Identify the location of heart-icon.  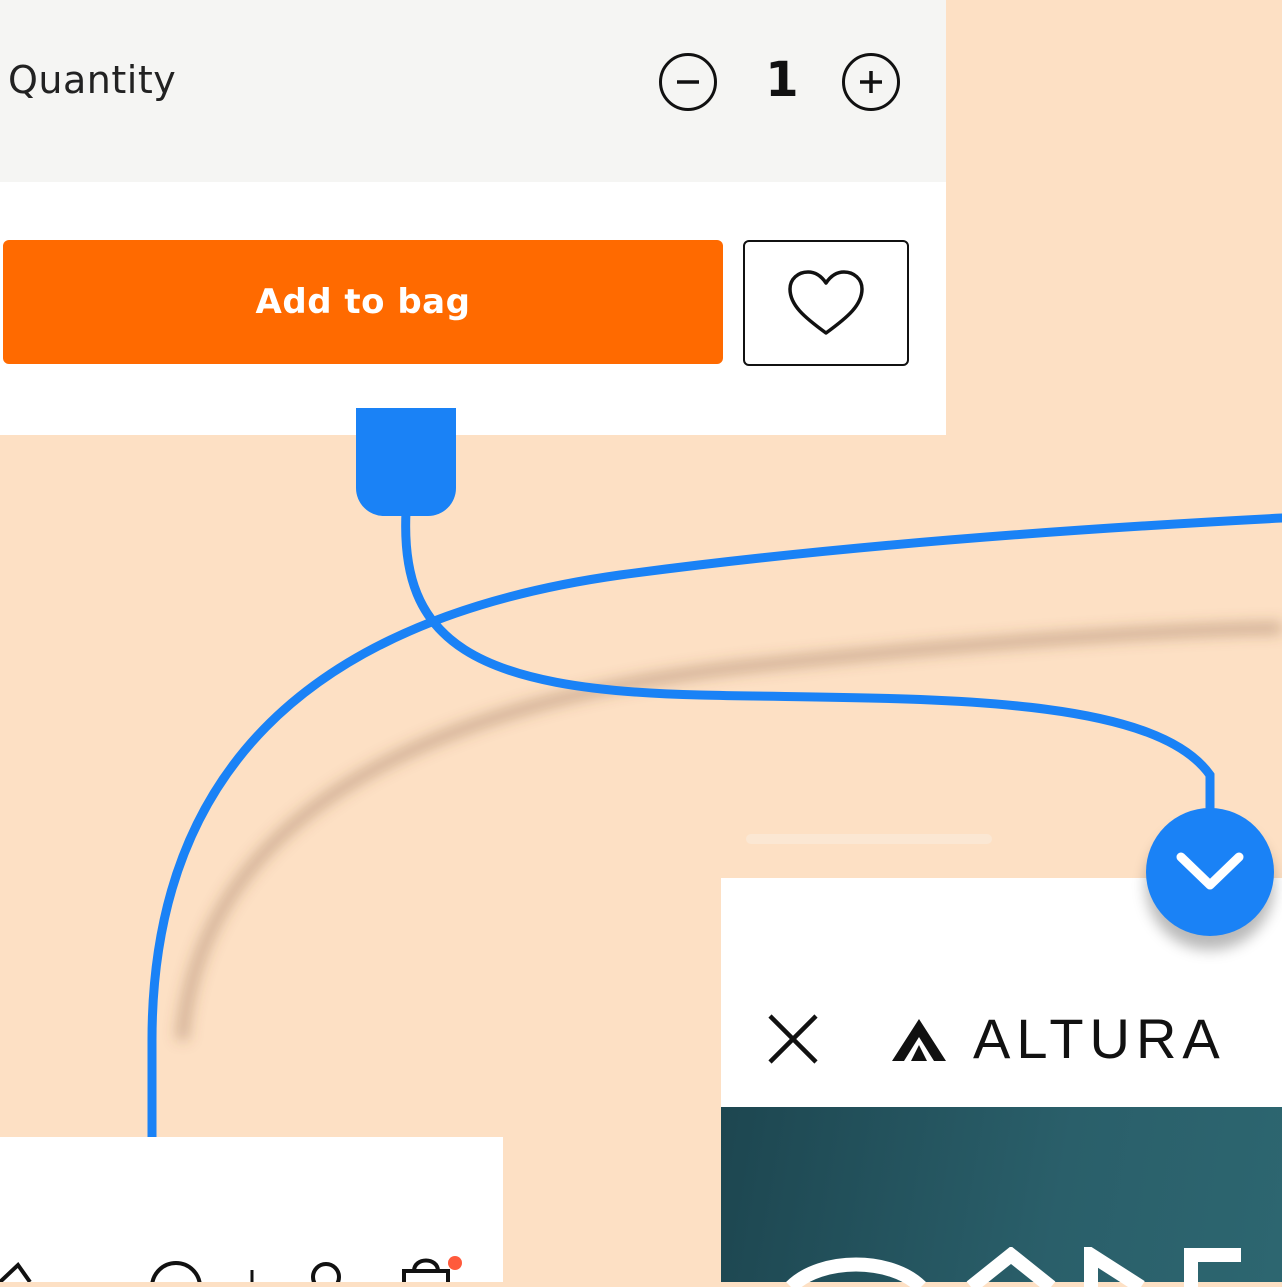
(826, 302).